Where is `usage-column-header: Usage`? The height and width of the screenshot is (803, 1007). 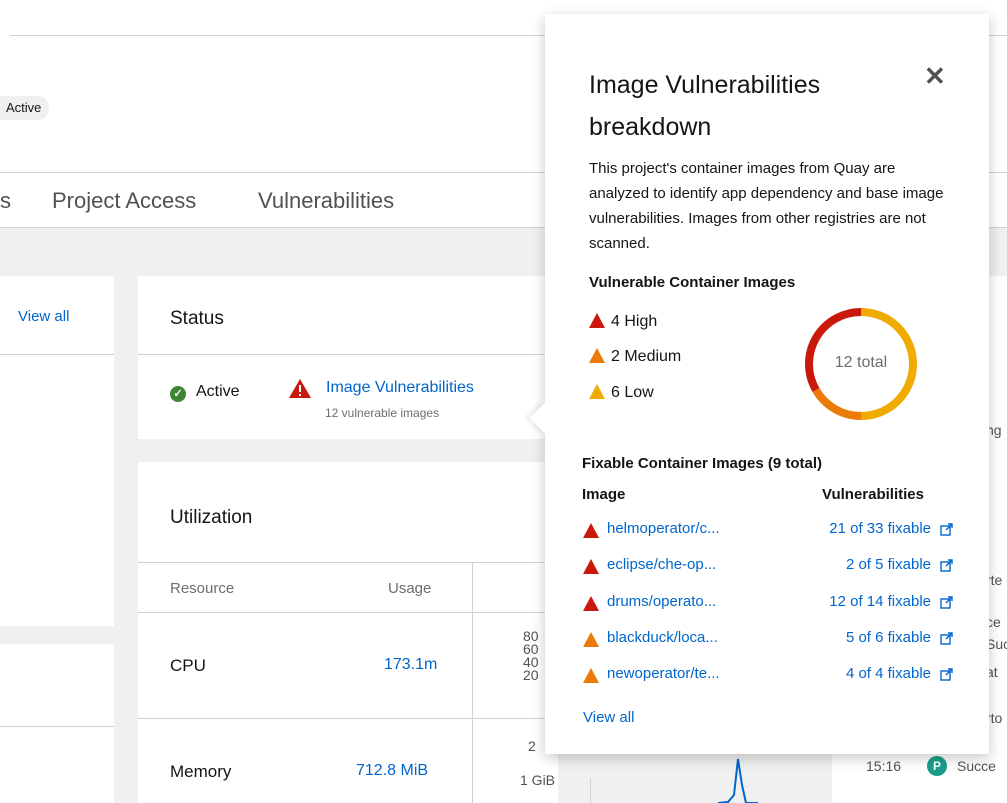
usage-column-header: Usage is located at coordinates (410, 588).